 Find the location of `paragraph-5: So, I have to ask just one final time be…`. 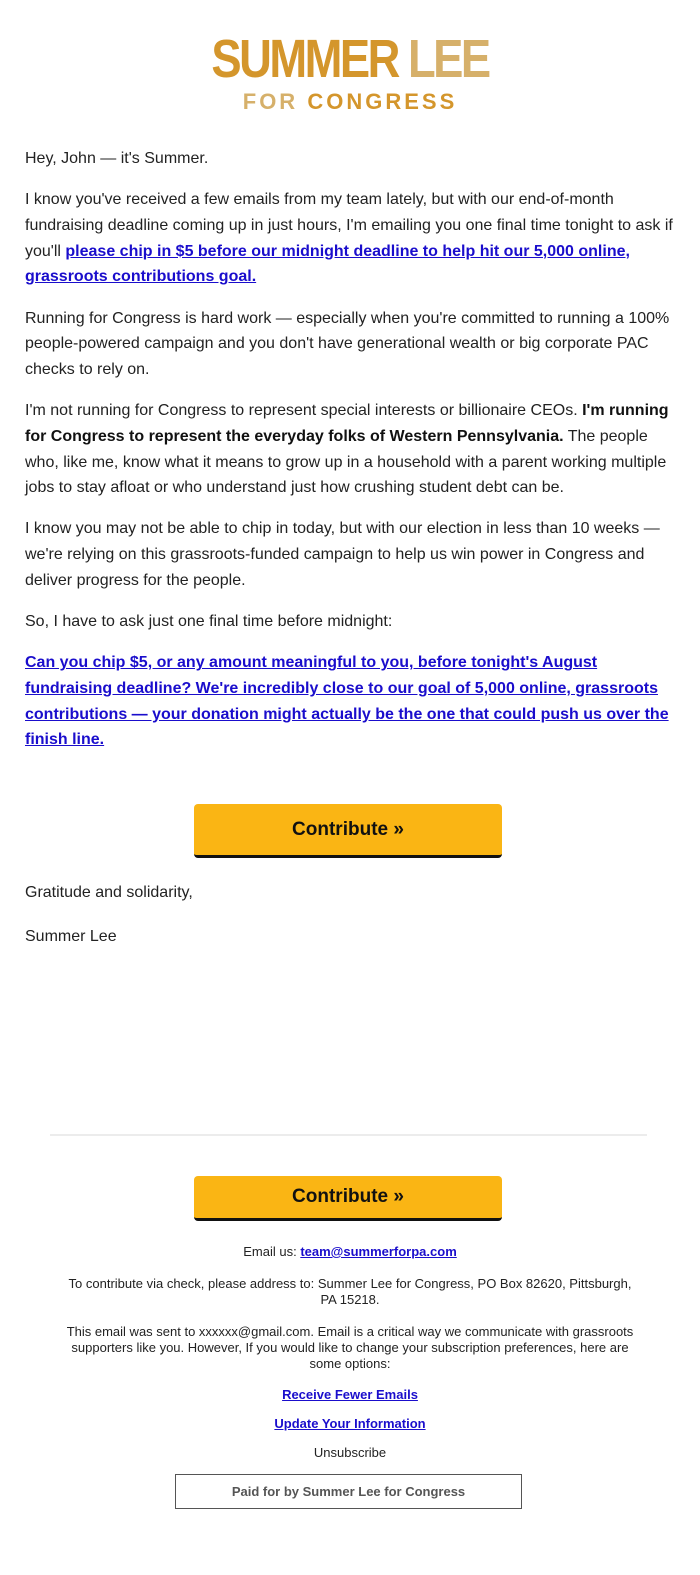

paragraph-5: So, I have to ask just one final time be… is located at coordinates (209, 622).